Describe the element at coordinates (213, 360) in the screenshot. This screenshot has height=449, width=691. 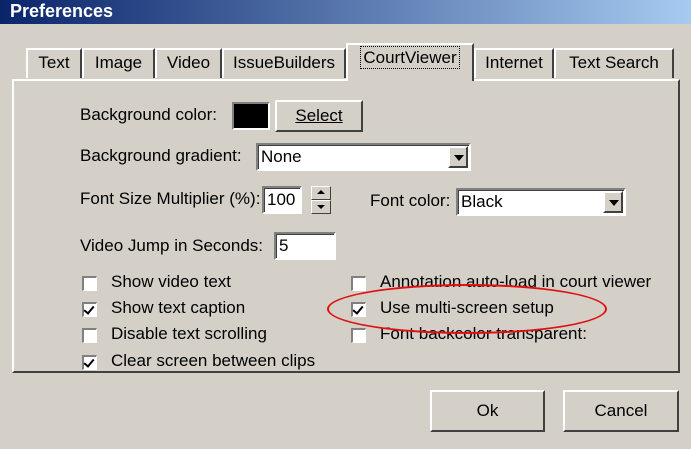
I see `clear-screen-between-clips-label: Clear screen between clips` at that location.